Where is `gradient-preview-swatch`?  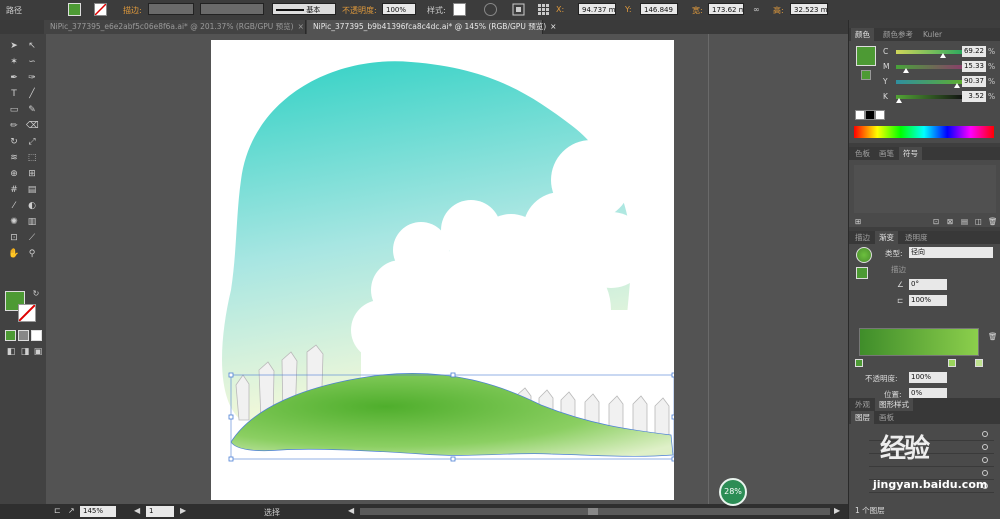
gradient-preview-swatch is located at coordinates (864, 255).